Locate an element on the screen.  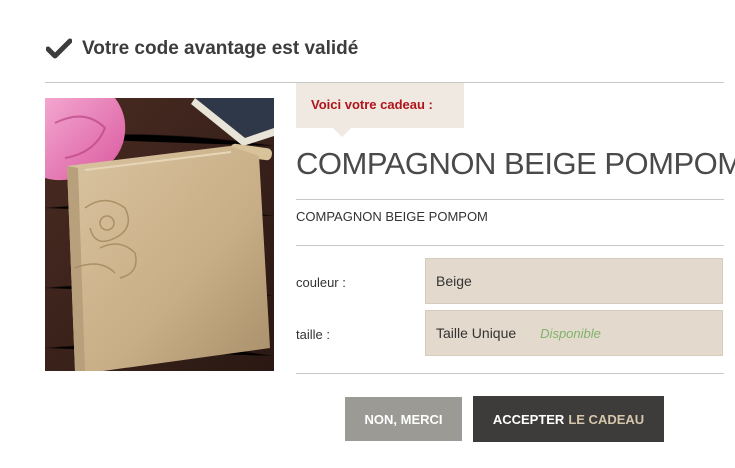
gift-tag: Voici votre cadeau : is located at coordinates (380, 110).